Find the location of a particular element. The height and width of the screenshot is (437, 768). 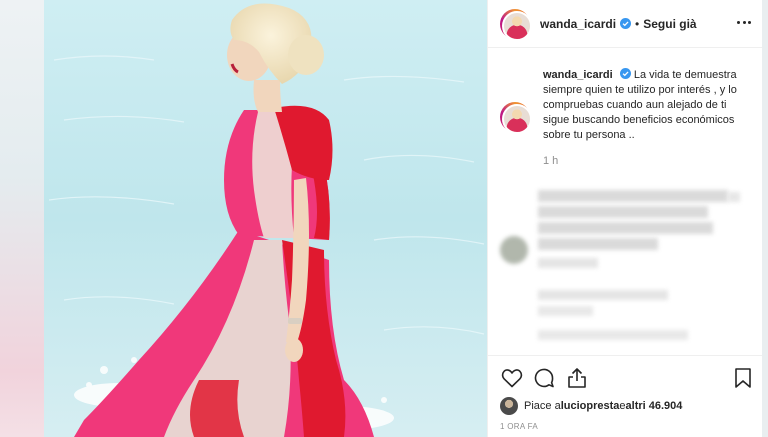

left-backdrop is located at coordinates (22, 218).